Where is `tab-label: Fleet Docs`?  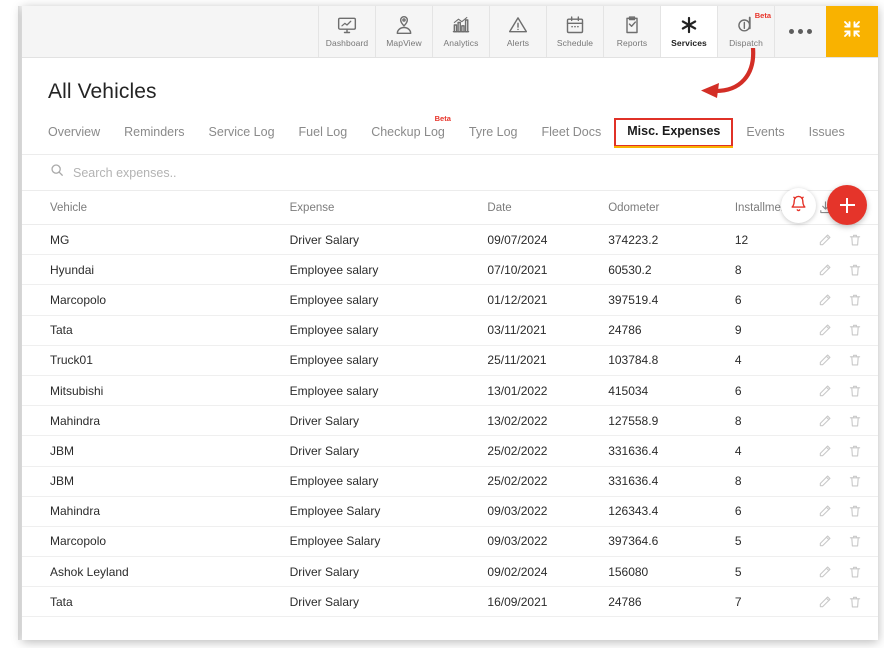
tab-label: Fleet Docs is located at coordinates (571, 132).